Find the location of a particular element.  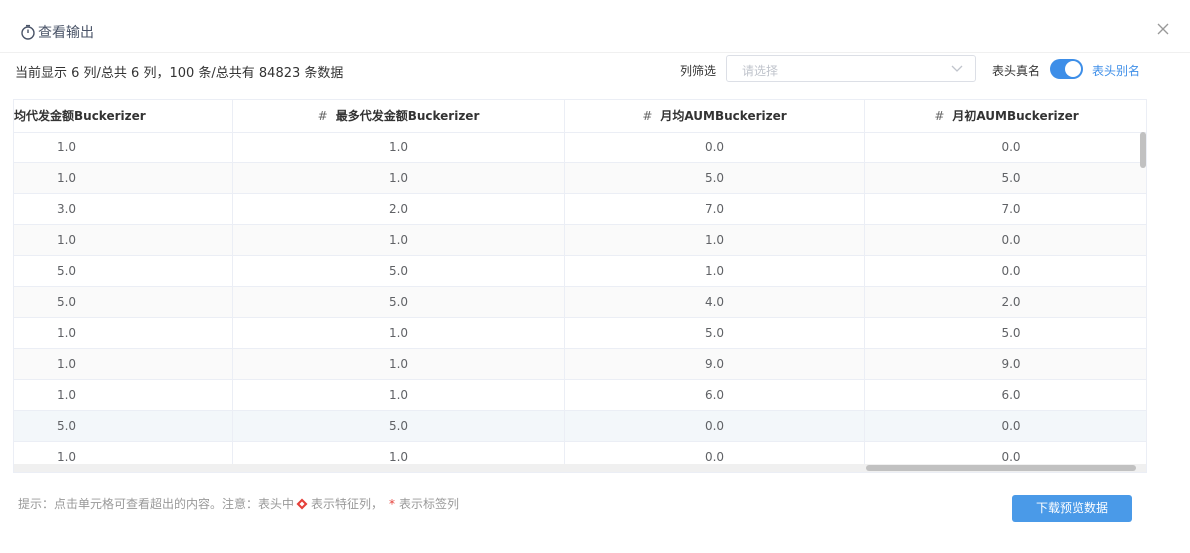

table-row: 1.0 1.0 1.0 0.0 is located at coordinates (580, 240).